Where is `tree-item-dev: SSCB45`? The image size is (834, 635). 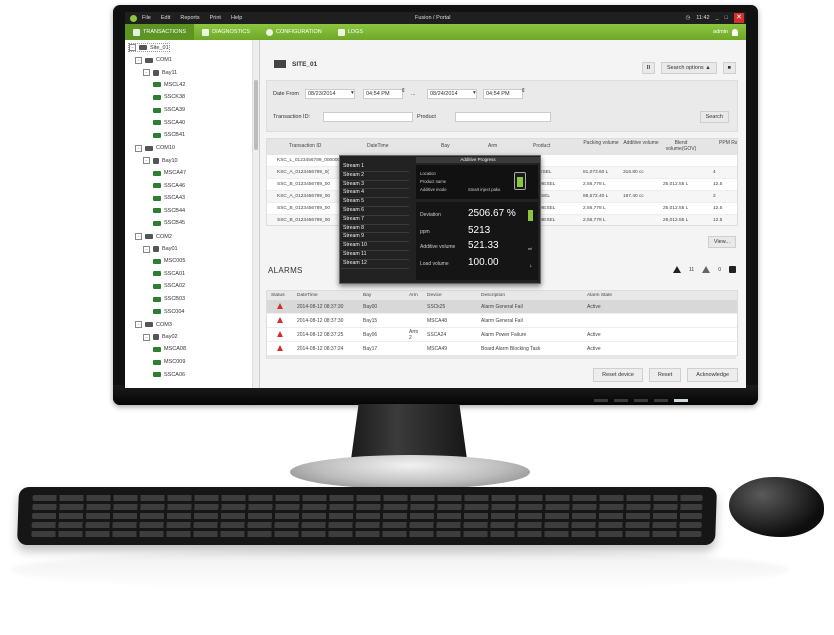 tree-item-dev: SSCB45 is located at coordinates (169, 223).